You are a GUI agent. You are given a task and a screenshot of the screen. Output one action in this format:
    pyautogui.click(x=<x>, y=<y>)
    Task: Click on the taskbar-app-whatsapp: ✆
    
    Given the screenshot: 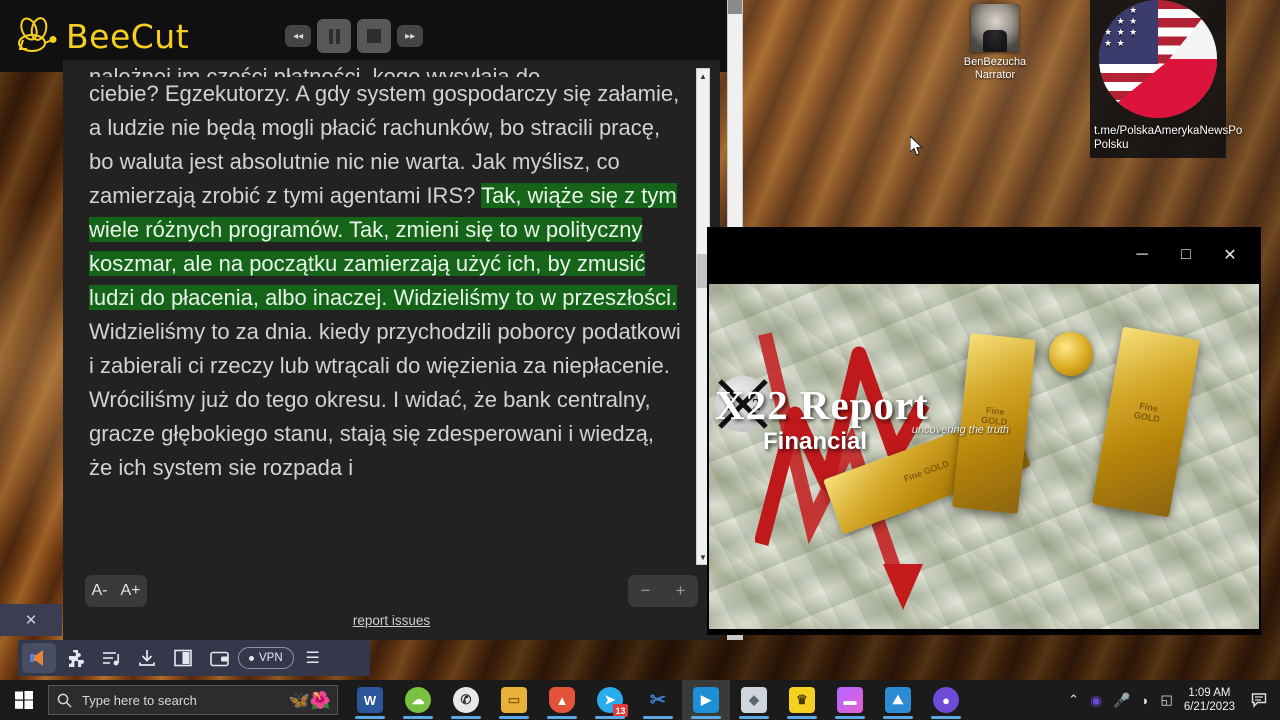 What is the action you would take?
    pyautogui.click(x=466, y=700)
    